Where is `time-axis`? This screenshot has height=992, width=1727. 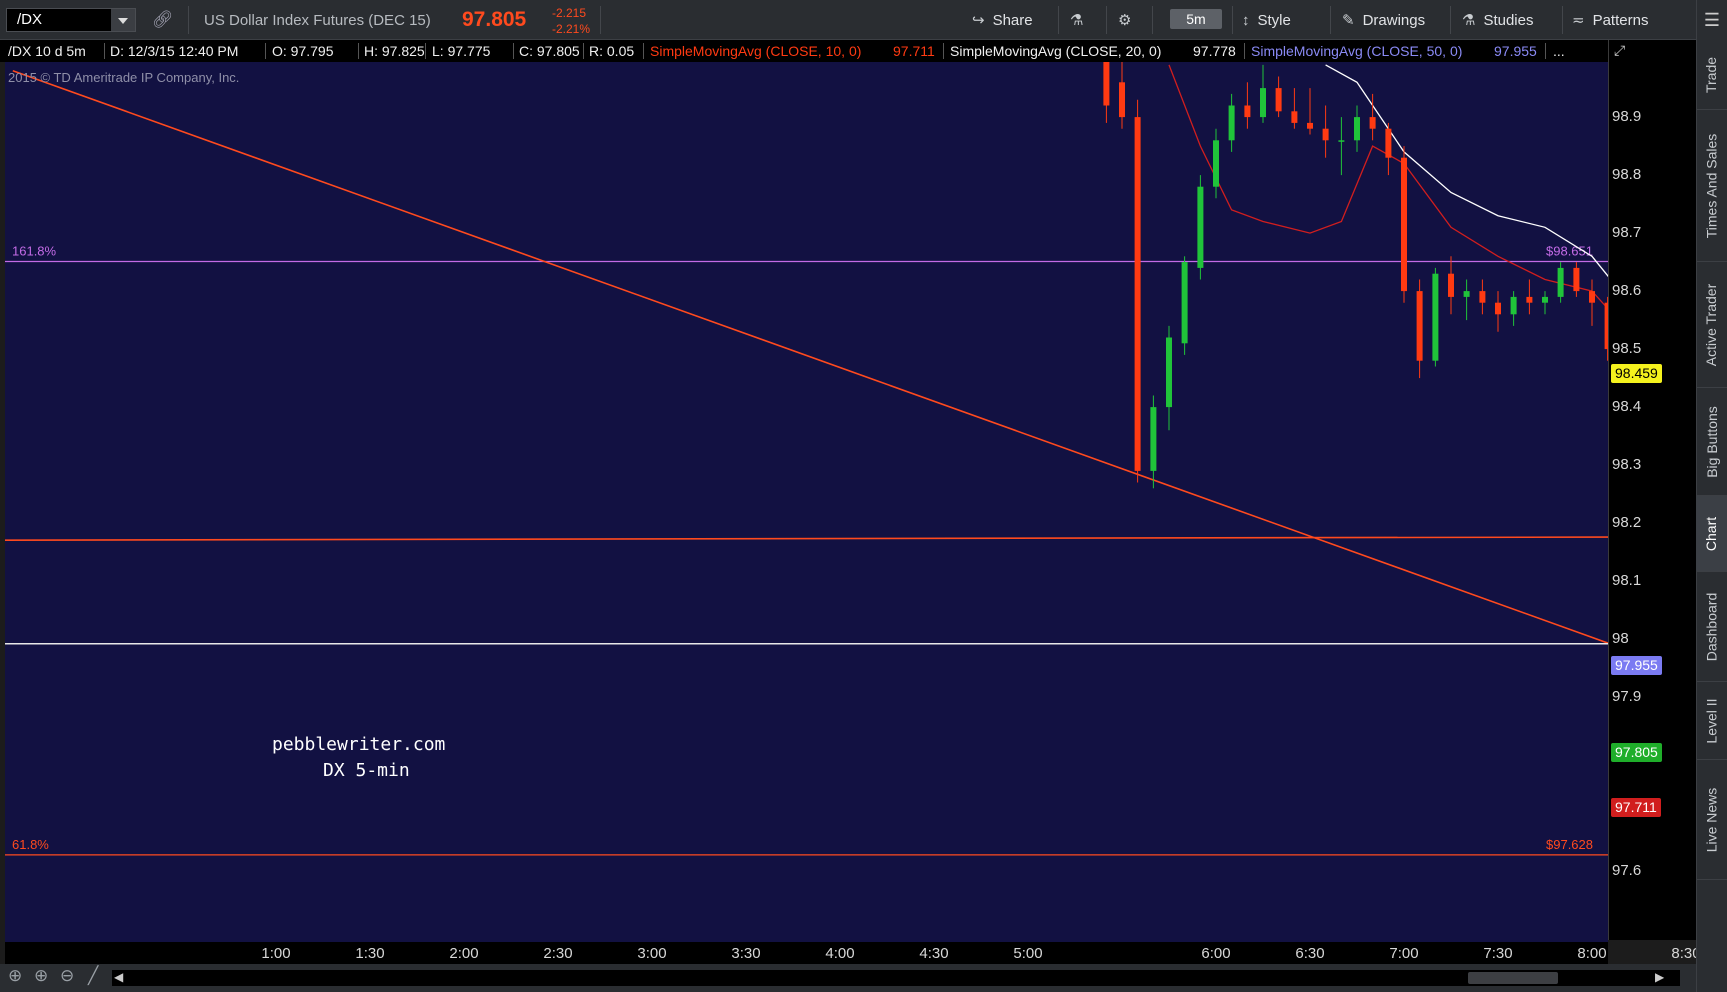 time-axis is located at coordinates (806, 953).